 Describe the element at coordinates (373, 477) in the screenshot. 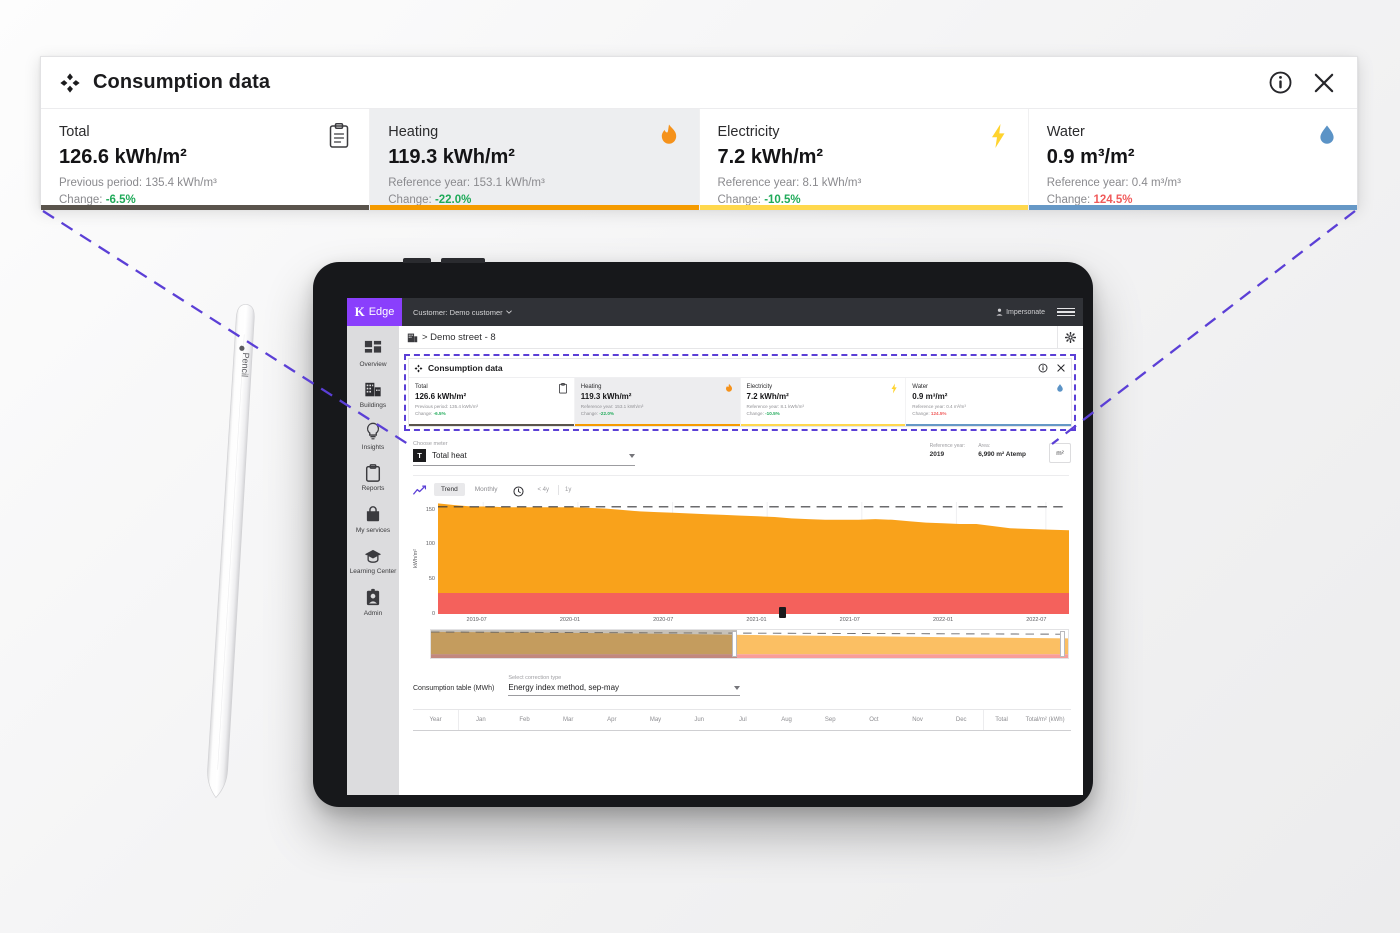

I see `sidebar-item-reports: Reports` at that location.